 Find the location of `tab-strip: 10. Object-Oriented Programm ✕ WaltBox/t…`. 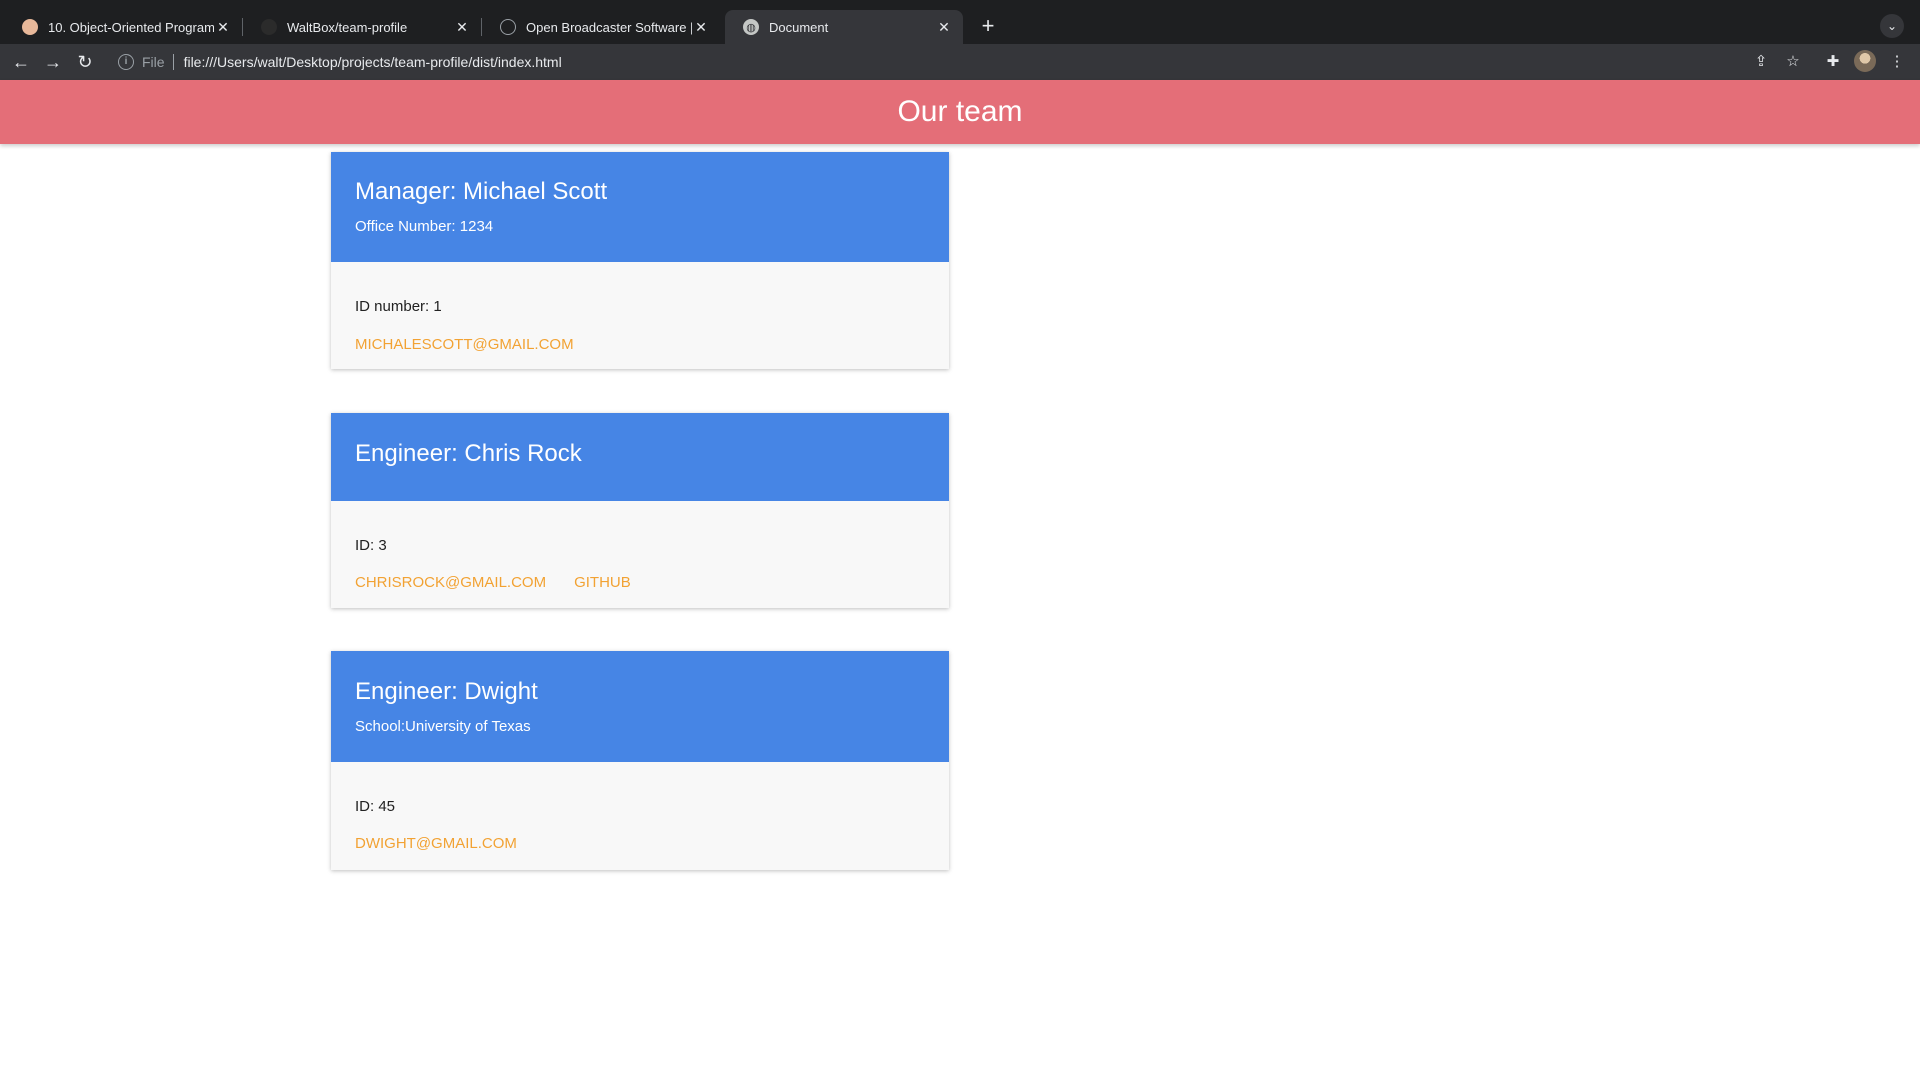

tab-strip: 10. Object-Oriented Programm ✕ WaltBox/t… is located at coordinates (960, 22).